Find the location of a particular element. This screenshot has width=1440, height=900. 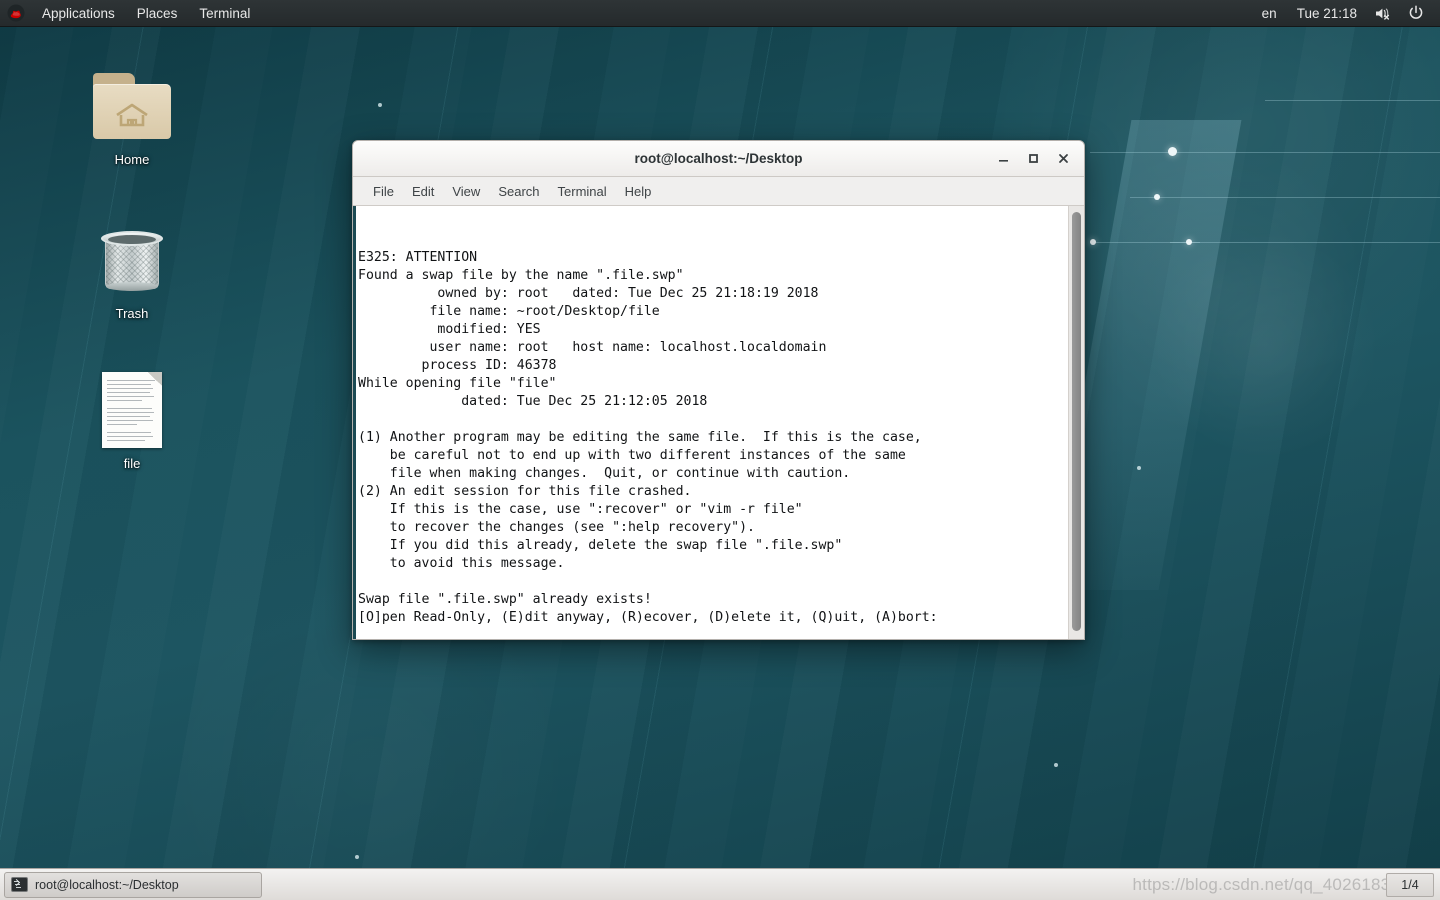

volume-muted-icon is located at coordinates (1383, 13).